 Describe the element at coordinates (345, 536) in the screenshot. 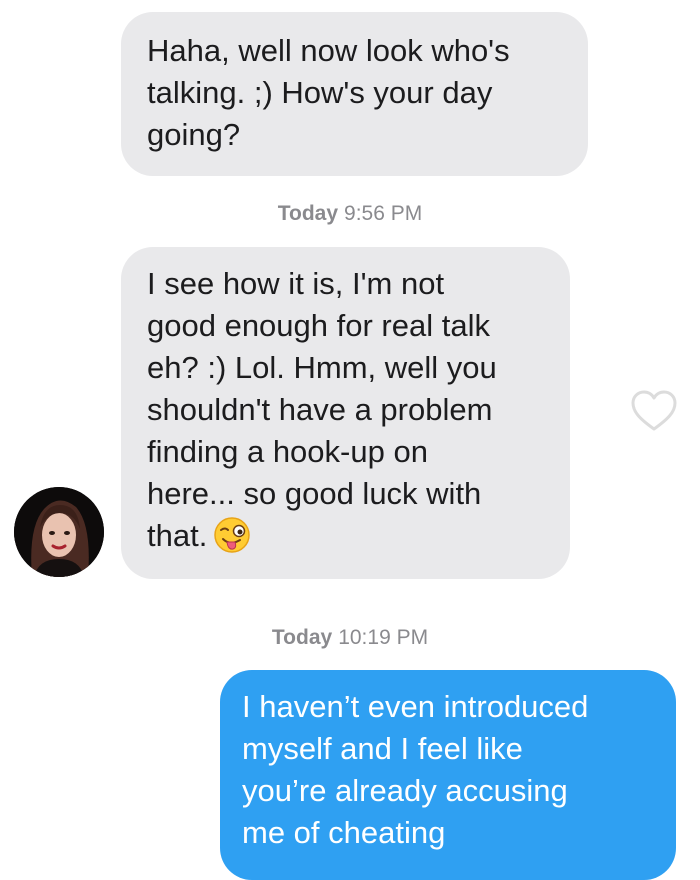

I see `message-text-line-last: that.` at that location.